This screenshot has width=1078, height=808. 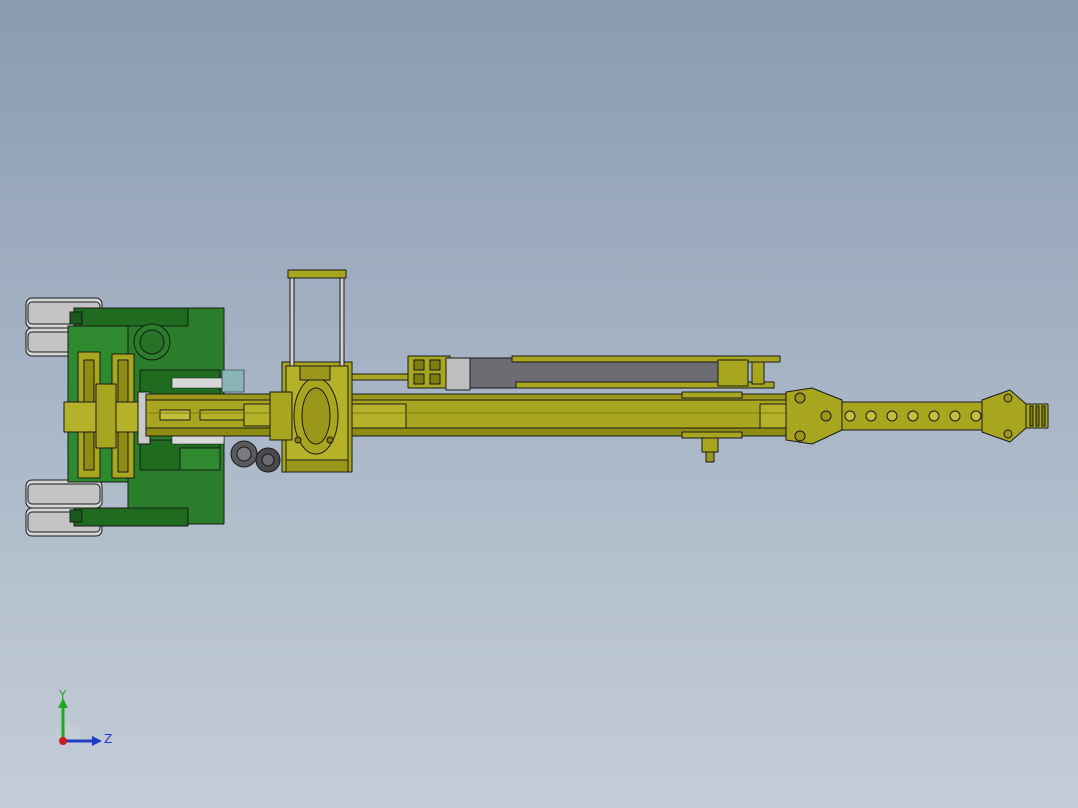 I want to click on orientation-triad: Y Z, so click(x=85, y=721).